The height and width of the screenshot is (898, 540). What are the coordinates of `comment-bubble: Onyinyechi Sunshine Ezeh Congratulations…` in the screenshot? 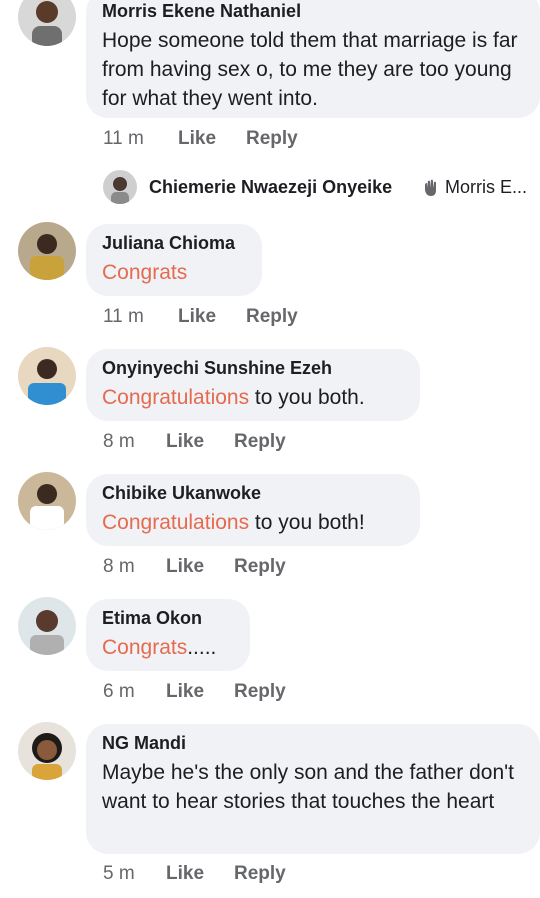 It's located at (253, 385).